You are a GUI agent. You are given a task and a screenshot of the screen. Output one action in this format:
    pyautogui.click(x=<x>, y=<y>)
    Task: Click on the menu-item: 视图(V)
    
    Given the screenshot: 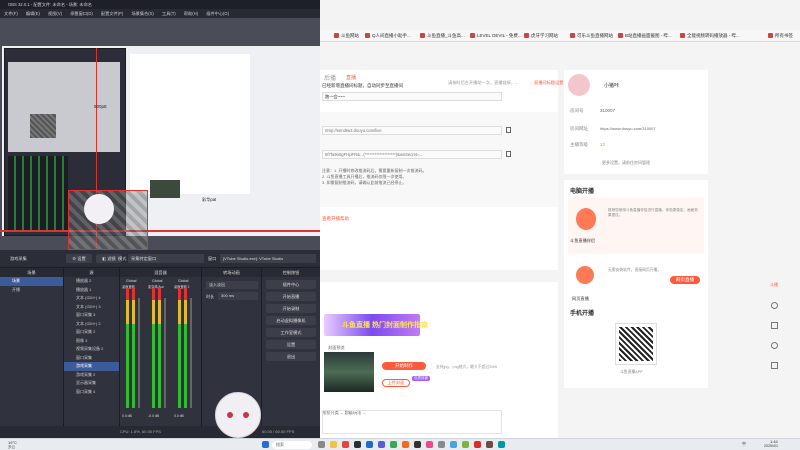 What is the action you would take?
    pyautogui.click(x=55, y=13)
    